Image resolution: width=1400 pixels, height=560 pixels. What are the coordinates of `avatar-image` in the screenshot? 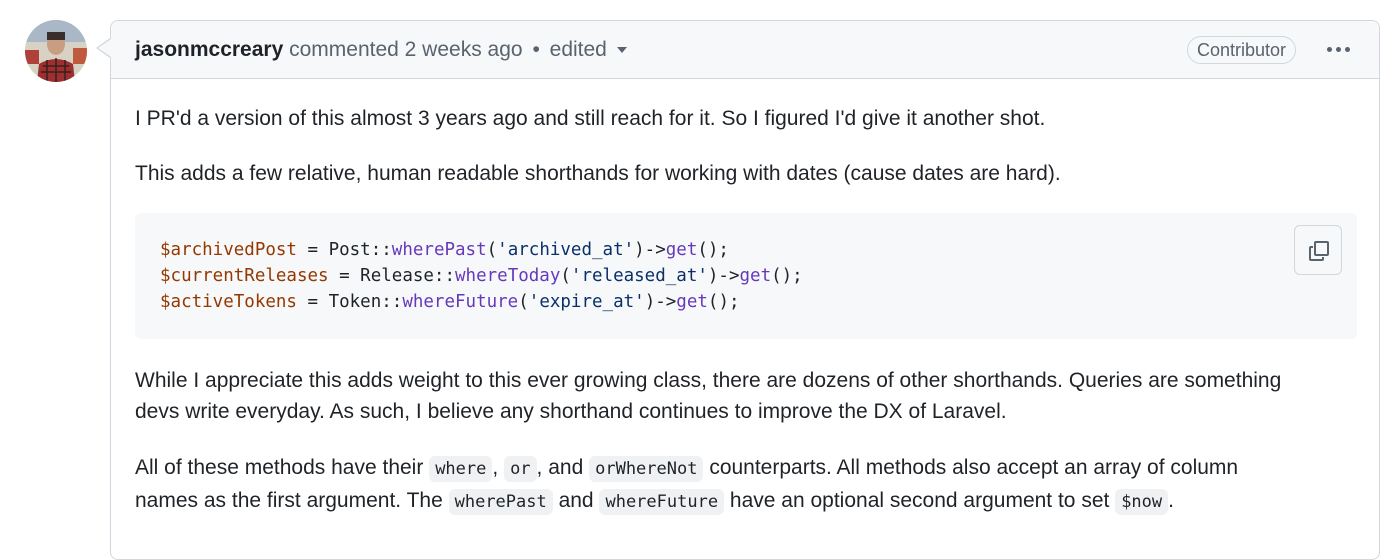 It's located at (56, 51).